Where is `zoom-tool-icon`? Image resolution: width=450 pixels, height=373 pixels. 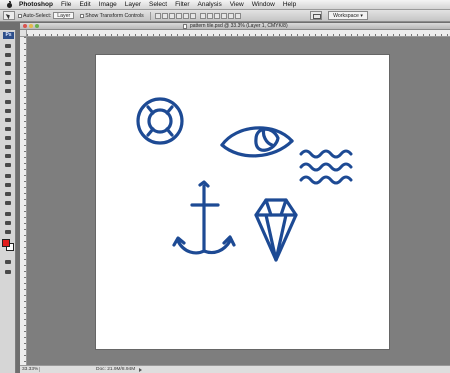 zoom-tool-icon is located at coordinates (8, 232).